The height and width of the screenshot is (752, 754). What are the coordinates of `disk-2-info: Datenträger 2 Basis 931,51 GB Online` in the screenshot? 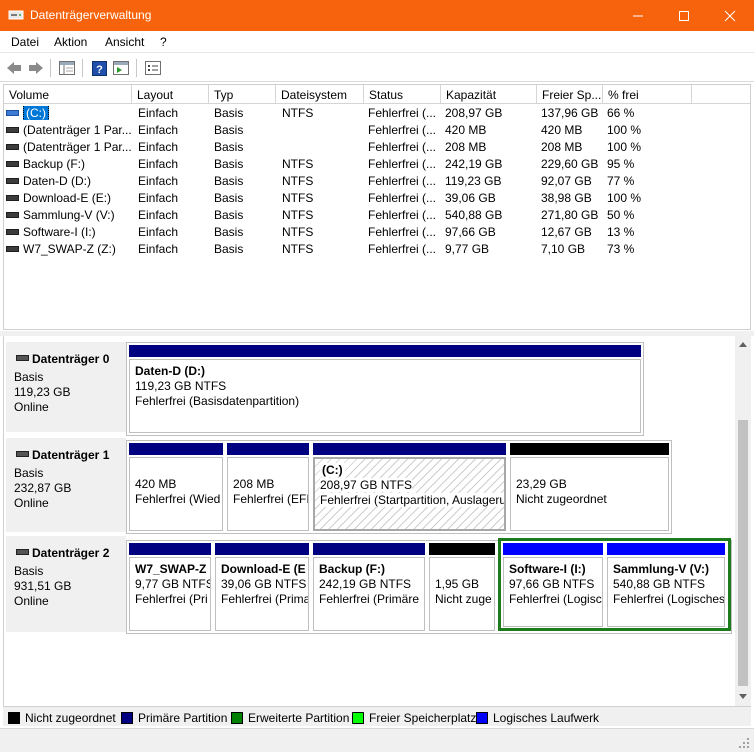 It's located at (66, 584).